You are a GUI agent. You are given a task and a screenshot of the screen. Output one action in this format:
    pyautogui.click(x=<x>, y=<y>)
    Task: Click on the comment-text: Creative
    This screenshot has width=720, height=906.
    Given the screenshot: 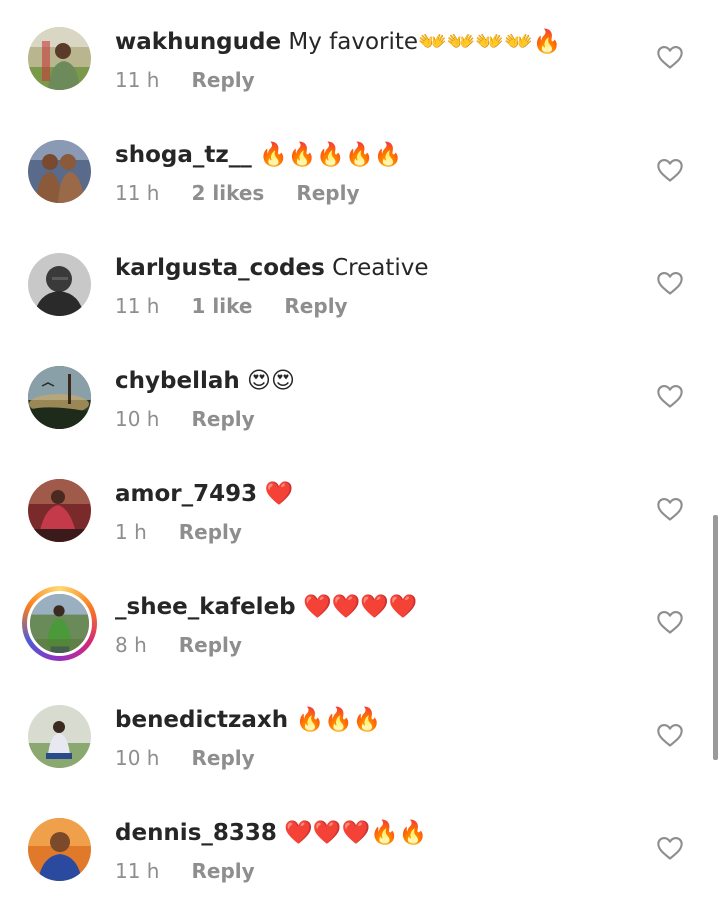 What is the action you would take?
    pyautogui.click(x=376, y=268)
    